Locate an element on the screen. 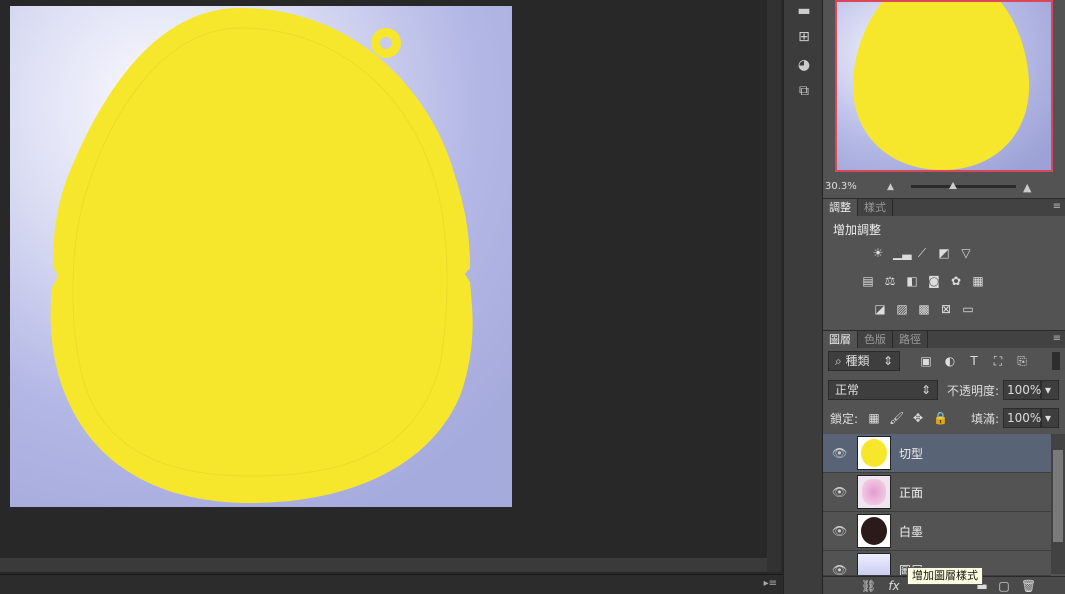 The width and height of the screenshot is (1065, 594). filter-shape-icon: ⛶ is located at coordinates (998, 361).